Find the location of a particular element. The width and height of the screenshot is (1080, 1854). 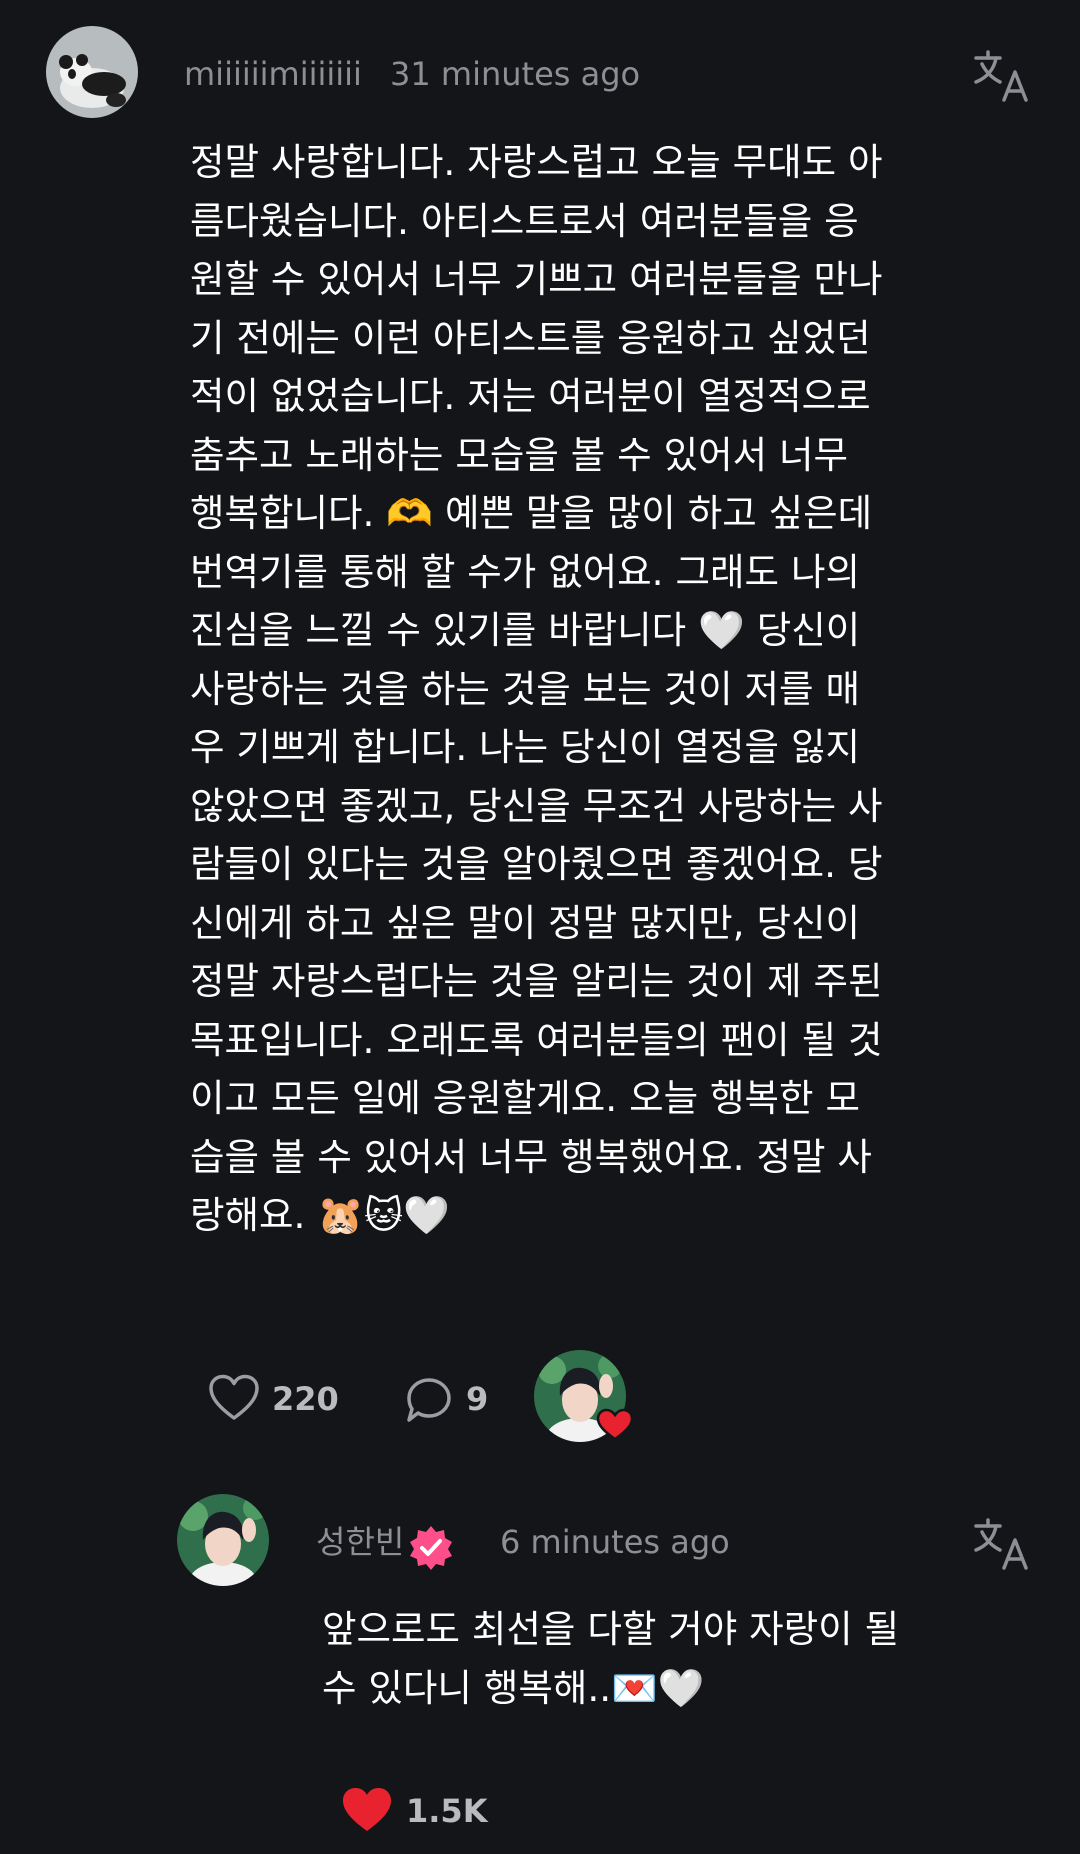

heart-outline-icon is located at coordinates (234, 1397).